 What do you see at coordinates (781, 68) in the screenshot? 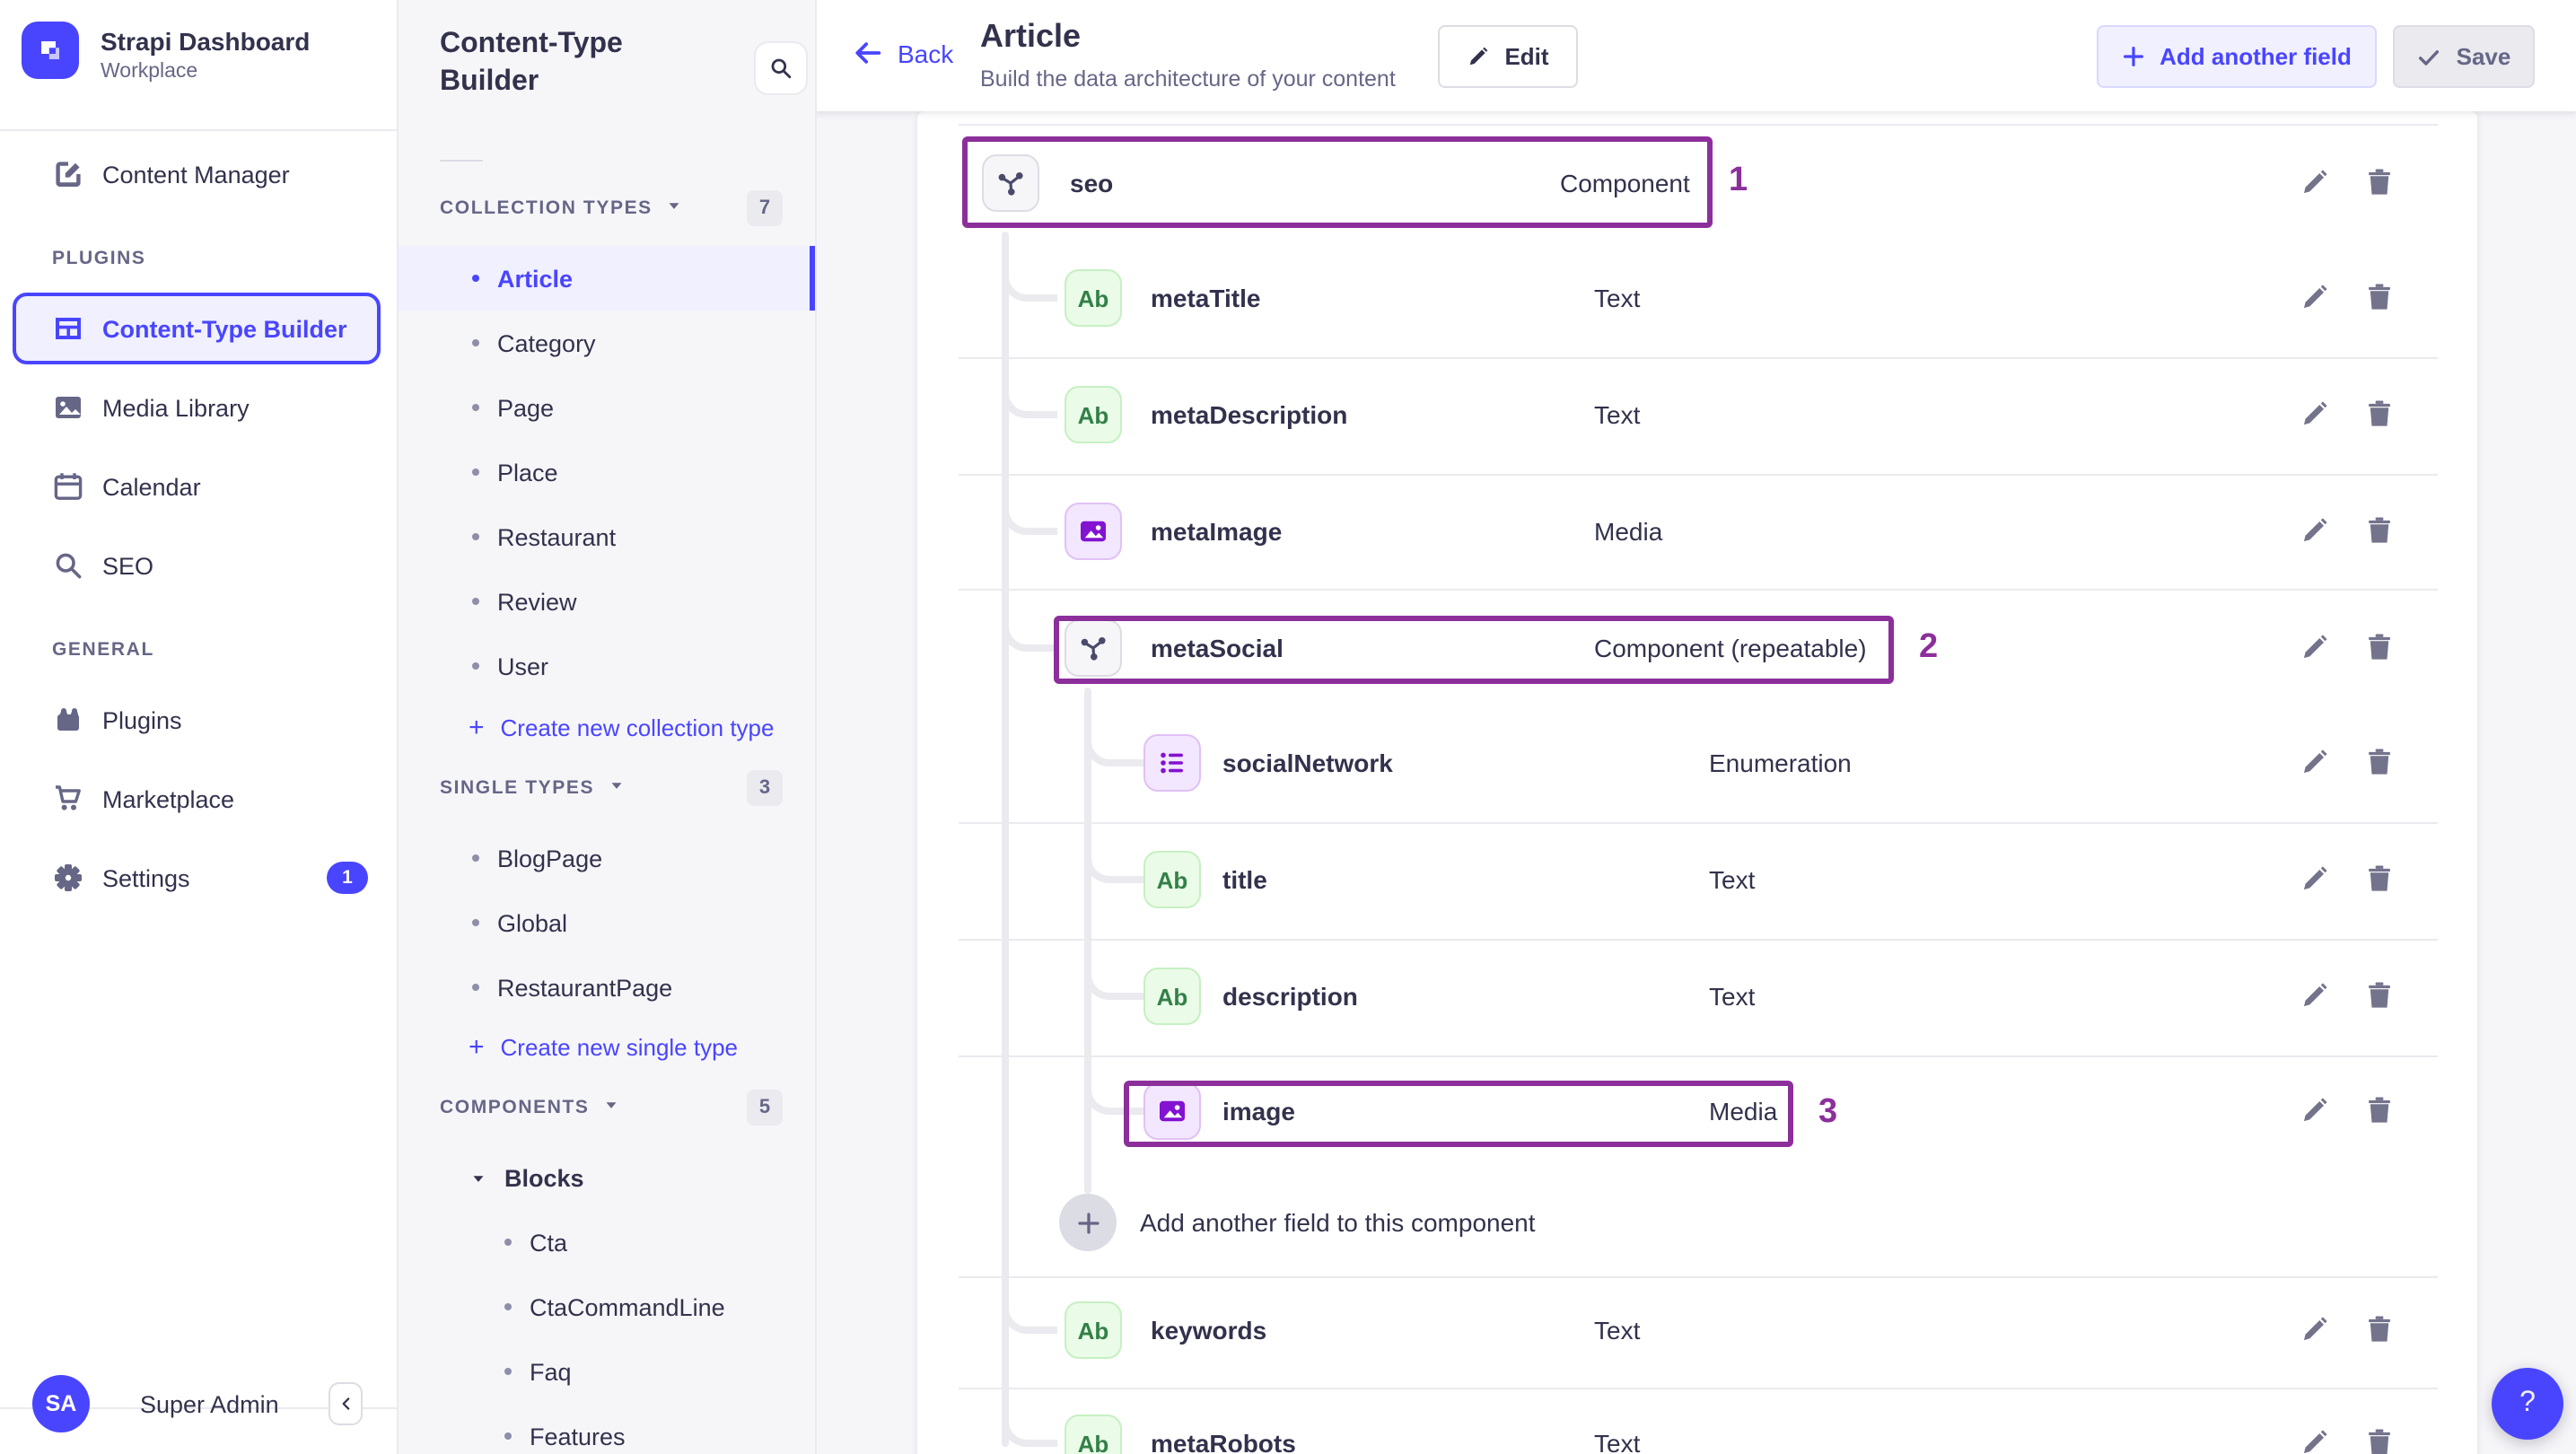
I see `search-button` at bounding box center [781, 68].